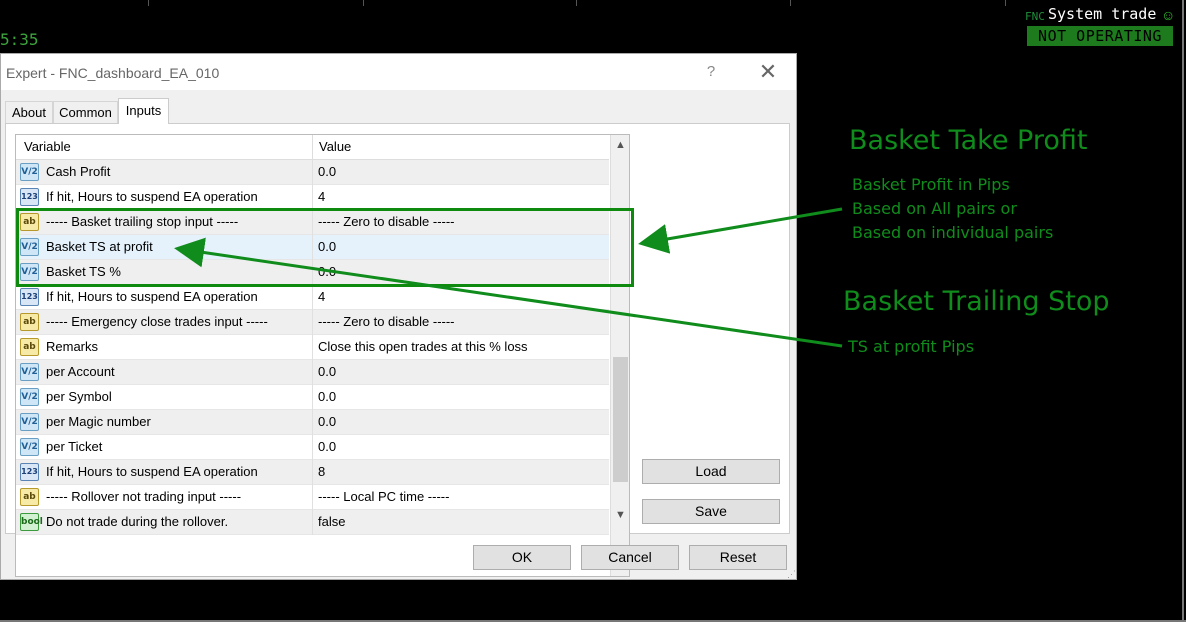 This screenshot has width=1186, height=628. What do you see at coordinates (976, 301) in the screenshot?
I see `trailing-stop-title: Basket Trailing Stop` at bounding box center [976, 301].